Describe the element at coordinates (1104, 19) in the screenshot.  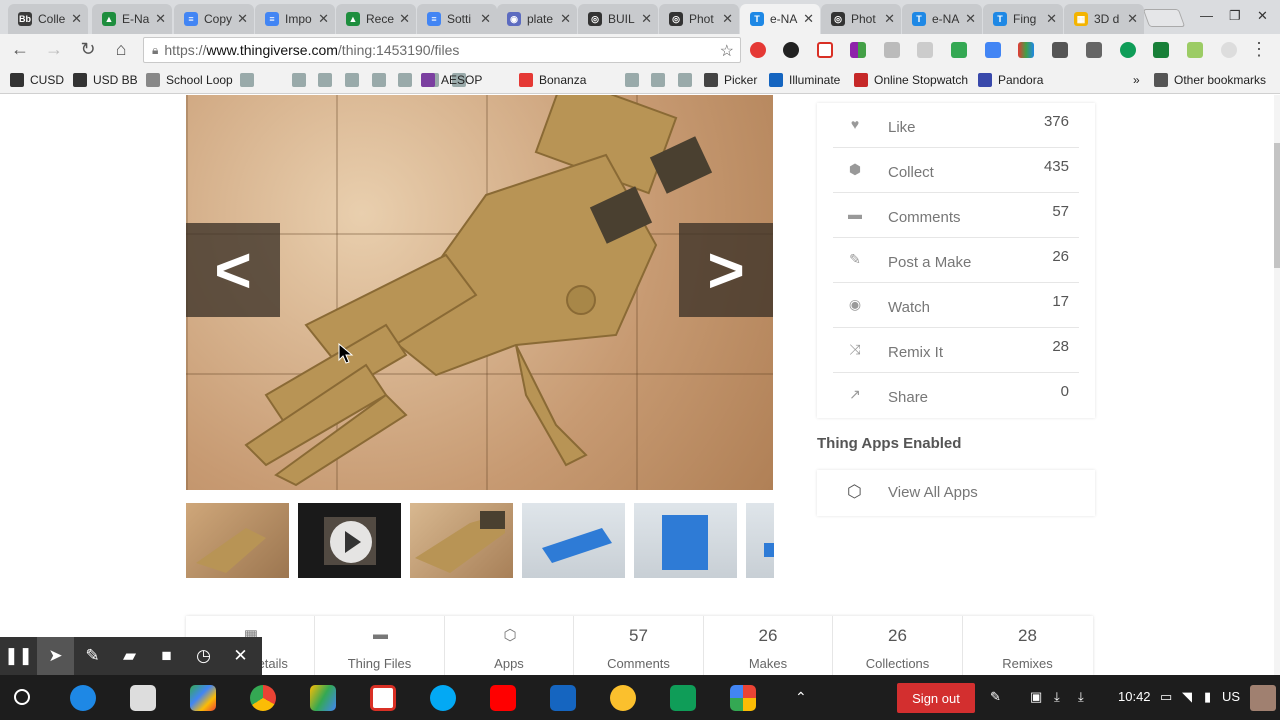
I see `browser-tab: ▦ 3D d ✕` at that location.